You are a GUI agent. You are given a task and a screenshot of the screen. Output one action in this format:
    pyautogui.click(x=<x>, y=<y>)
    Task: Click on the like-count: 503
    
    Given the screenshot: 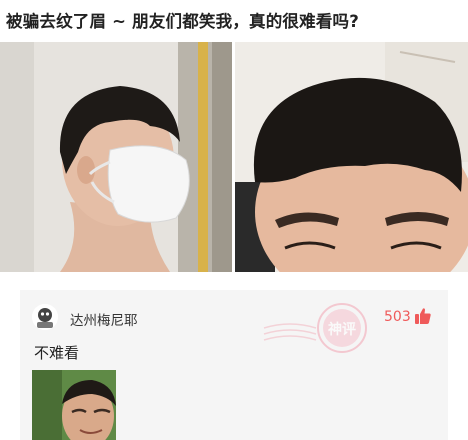 What is the action you would take?
    pyautogui.click(x=397, y=317)
    